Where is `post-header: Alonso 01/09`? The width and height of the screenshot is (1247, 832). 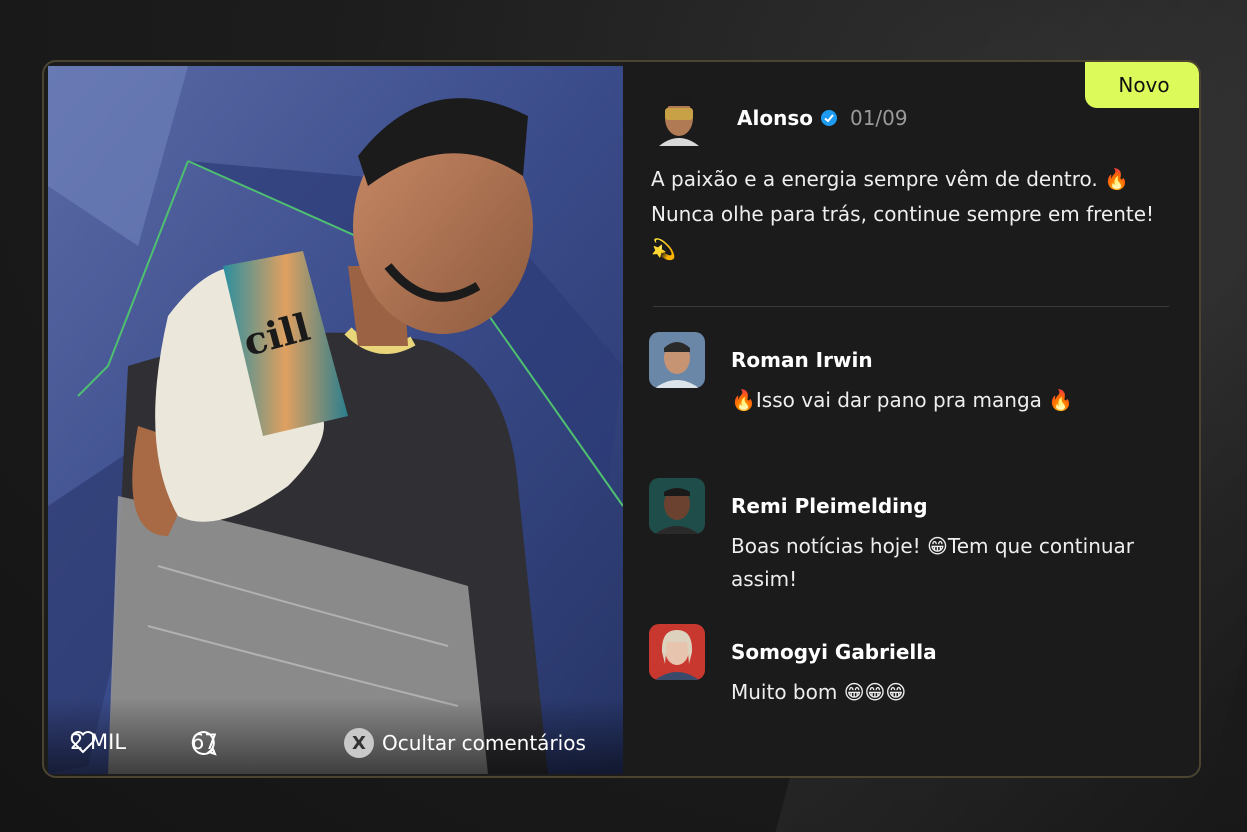 post-header: Alonso 01/09 is located at coordinates (779, 118).